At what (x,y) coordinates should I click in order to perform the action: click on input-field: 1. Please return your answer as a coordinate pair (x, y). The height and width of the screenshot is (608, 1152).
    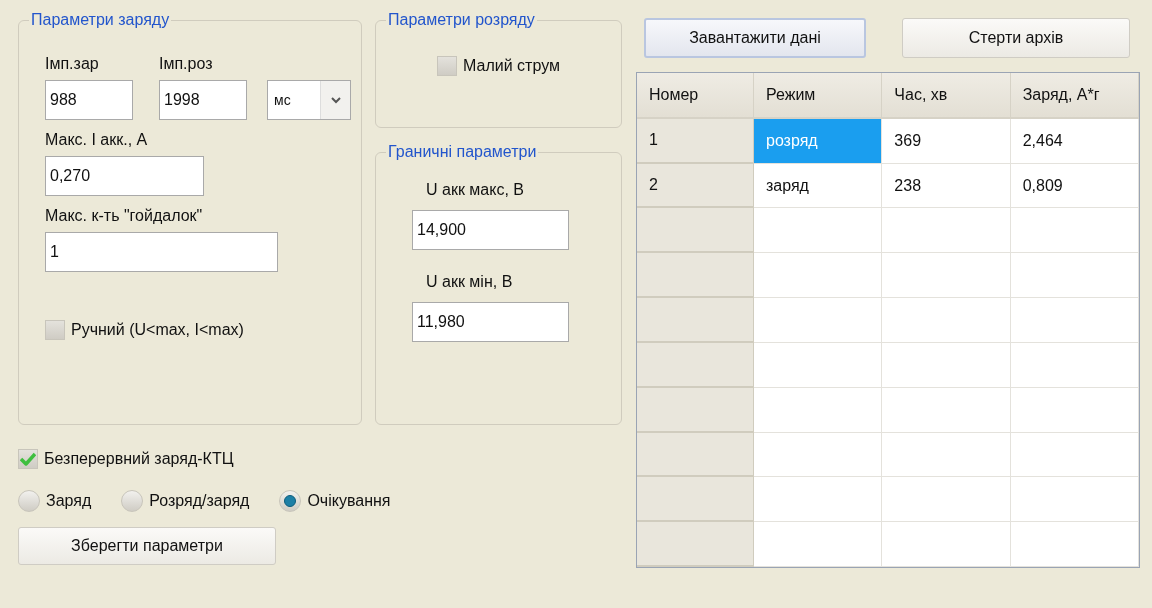
    Looking at the image, I should click on (161, 252).